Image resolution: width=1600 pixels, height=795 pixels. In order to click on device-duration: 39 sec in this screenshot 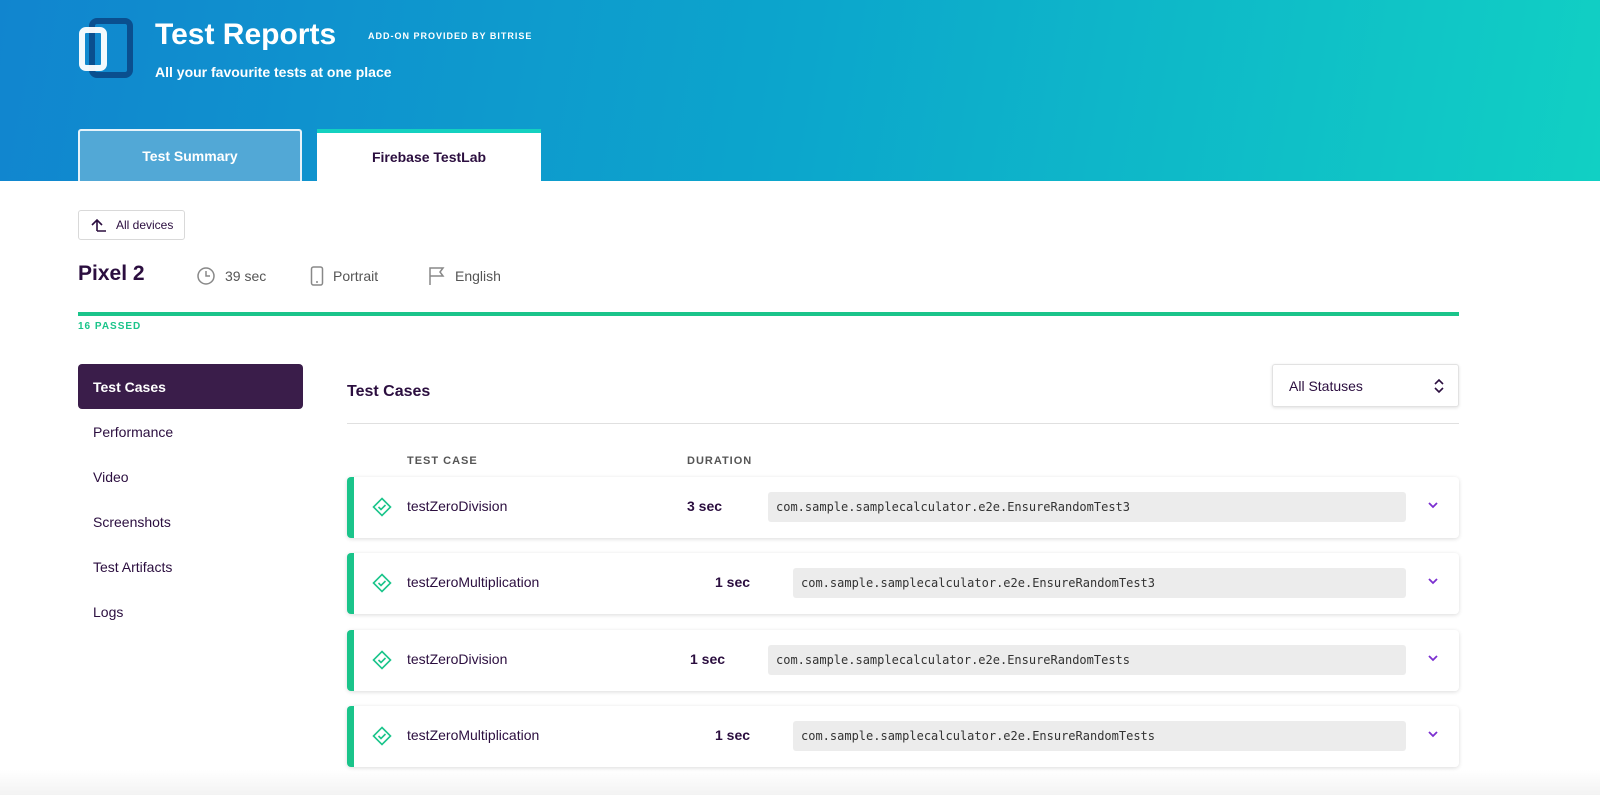, I will do `click(231, 276)`.